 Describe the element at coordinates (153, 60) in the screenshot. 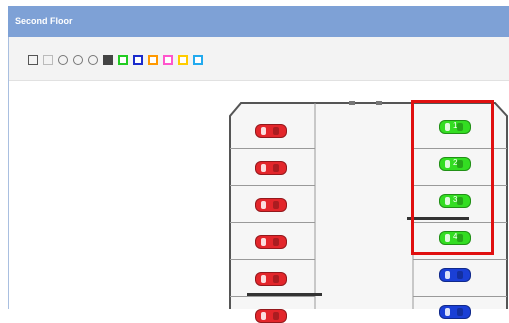

I see `flag-orange-icon` at that location.